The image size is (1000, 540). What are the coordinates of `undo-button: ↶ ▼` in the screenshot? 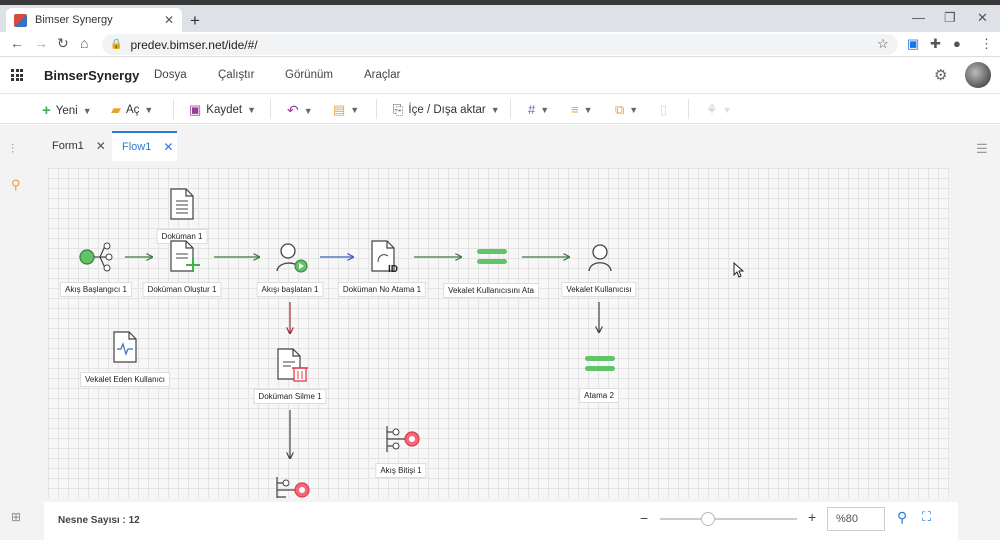 It's located at (300, 110).